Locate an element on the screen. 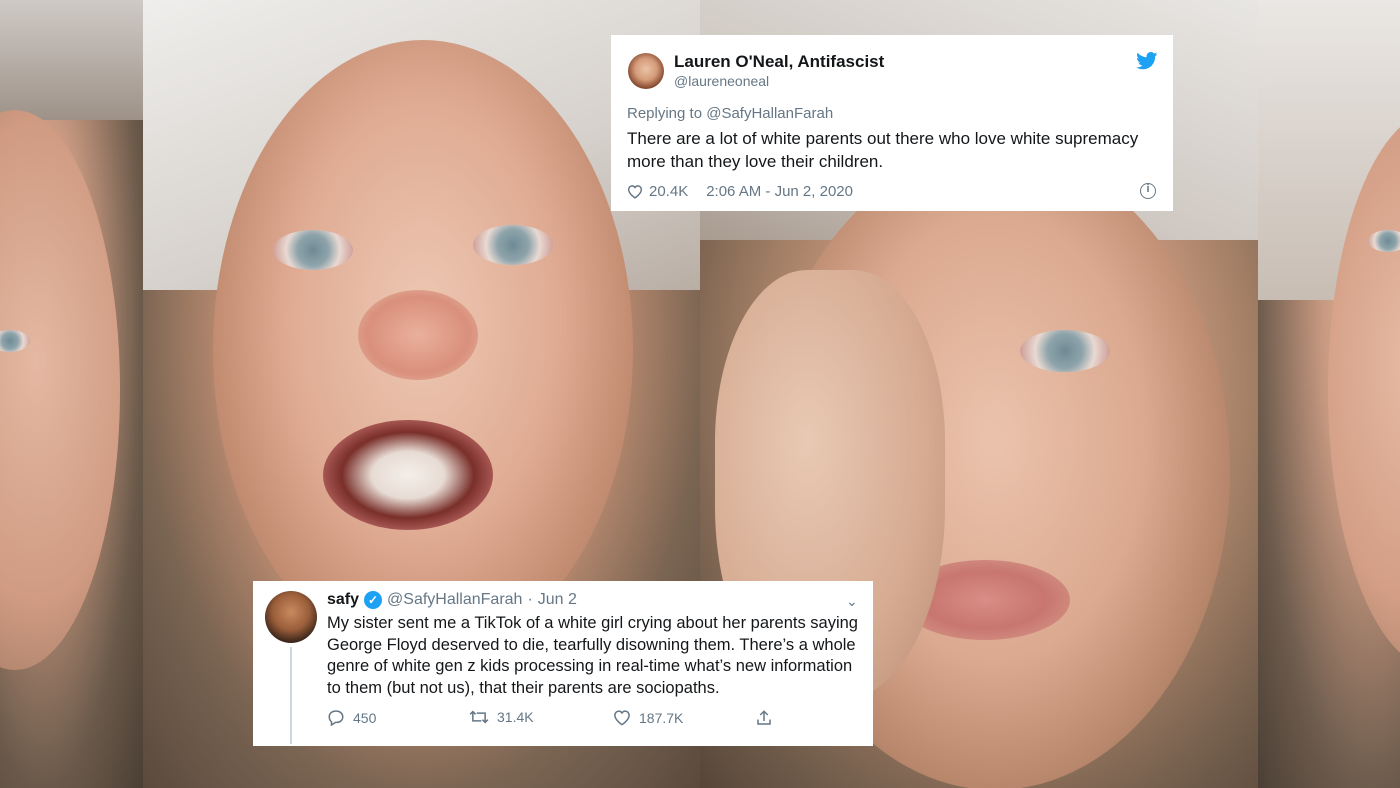 The width and height of the screenshot is (1400, 788). author-handle: @laureneoneal is located at coordinates (721, 81).